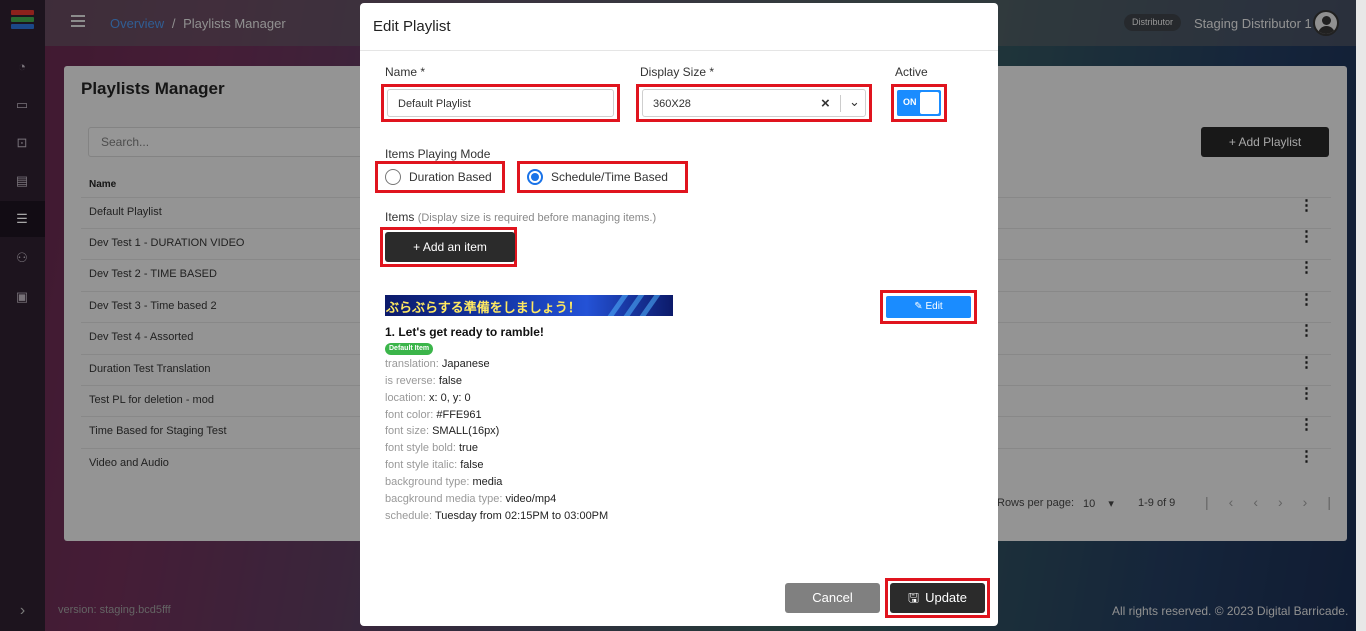  What do you see at coordinates (433, 415) in the screenshot?
I see `item-property: font color: #FFE961` at bounding box center [433, 415].